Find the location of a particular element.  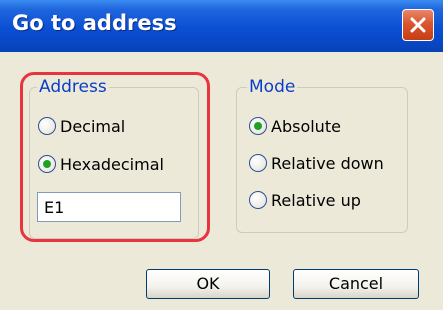

cancel-button: Cancel is located at coordinates (356, 284).